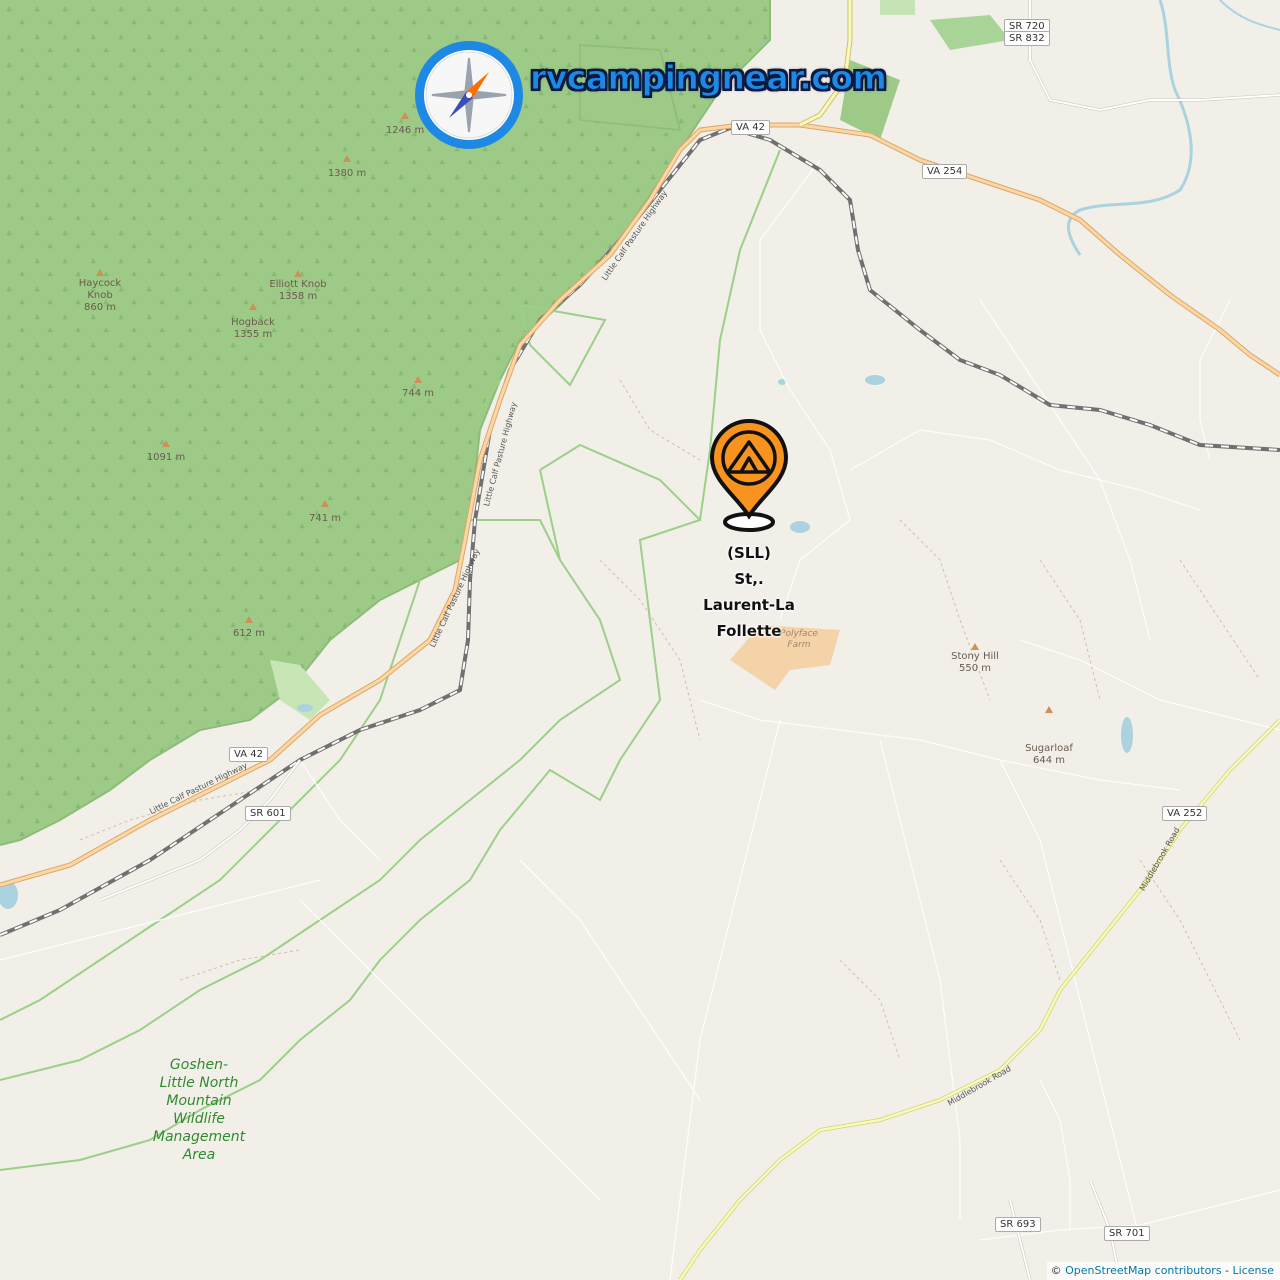  What do you see at coordinates (1027, 38) in the screenshot?
I see `route-shield-sr832: SR 832` at bounding box center [1027, 38].